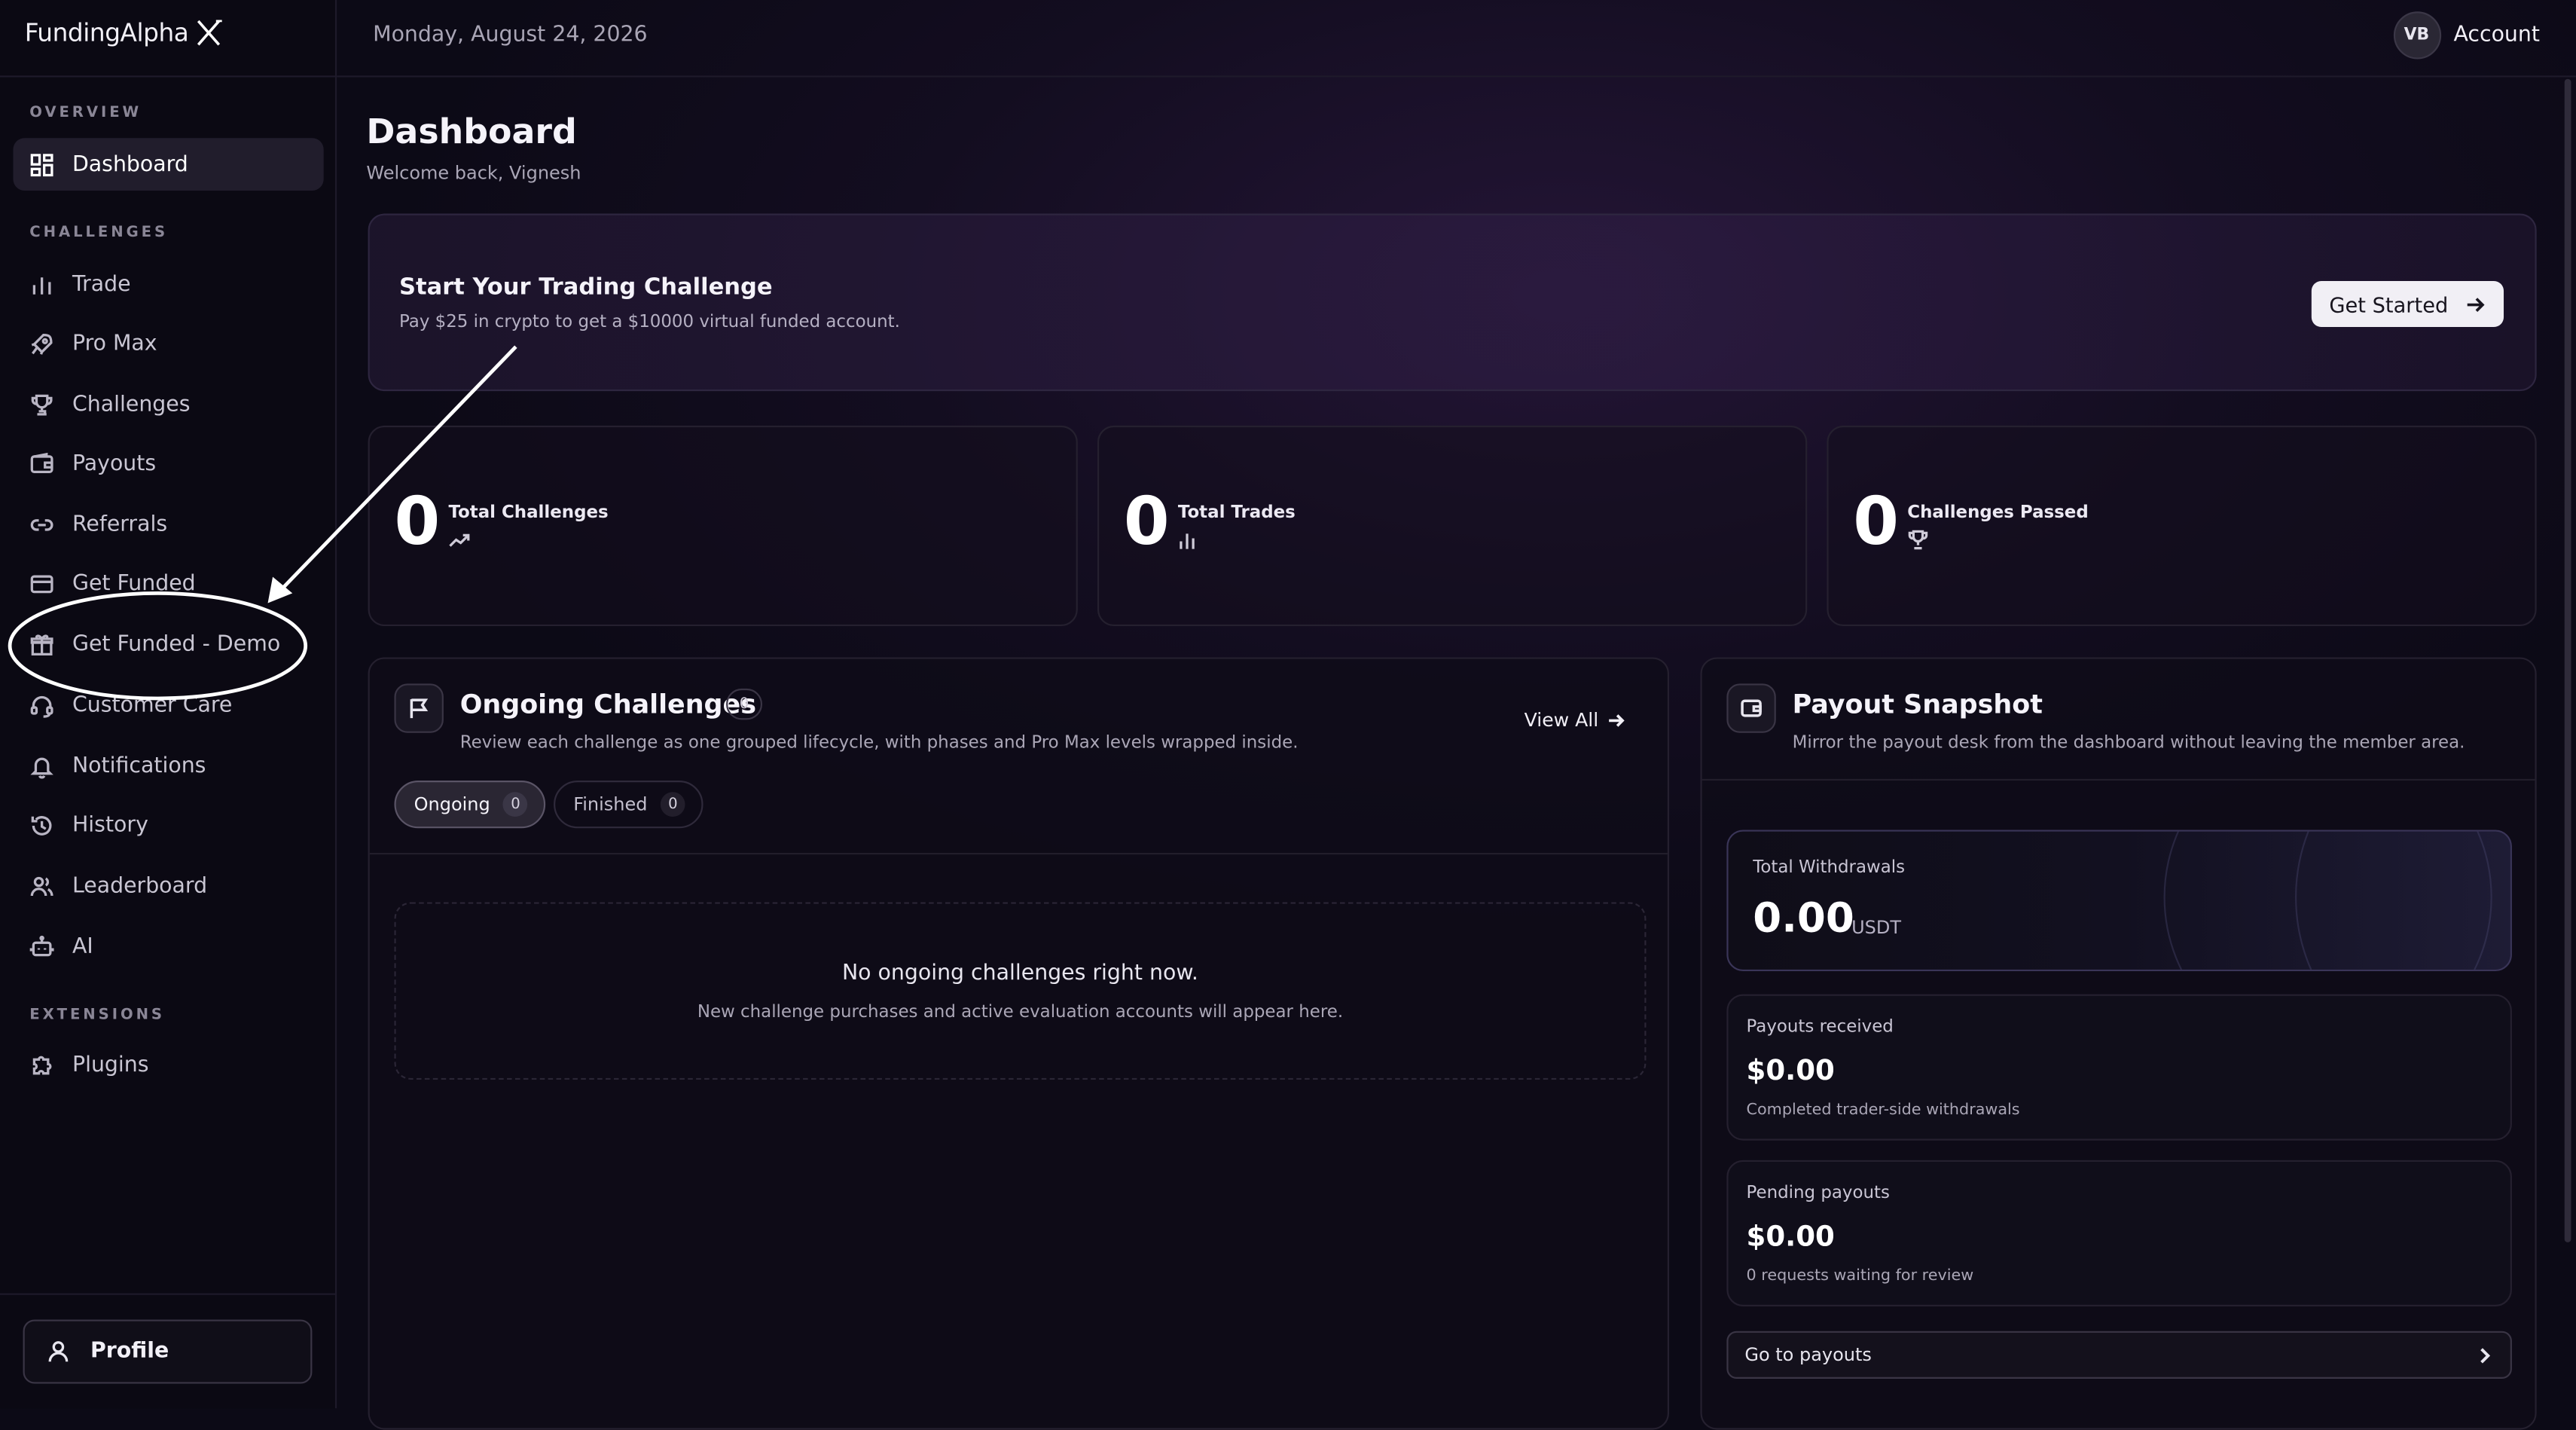 The width and height of the screenshot is (2576, 1430). I want to click on sidebar-item-dashboard: Dashboard, so click(169, 164).